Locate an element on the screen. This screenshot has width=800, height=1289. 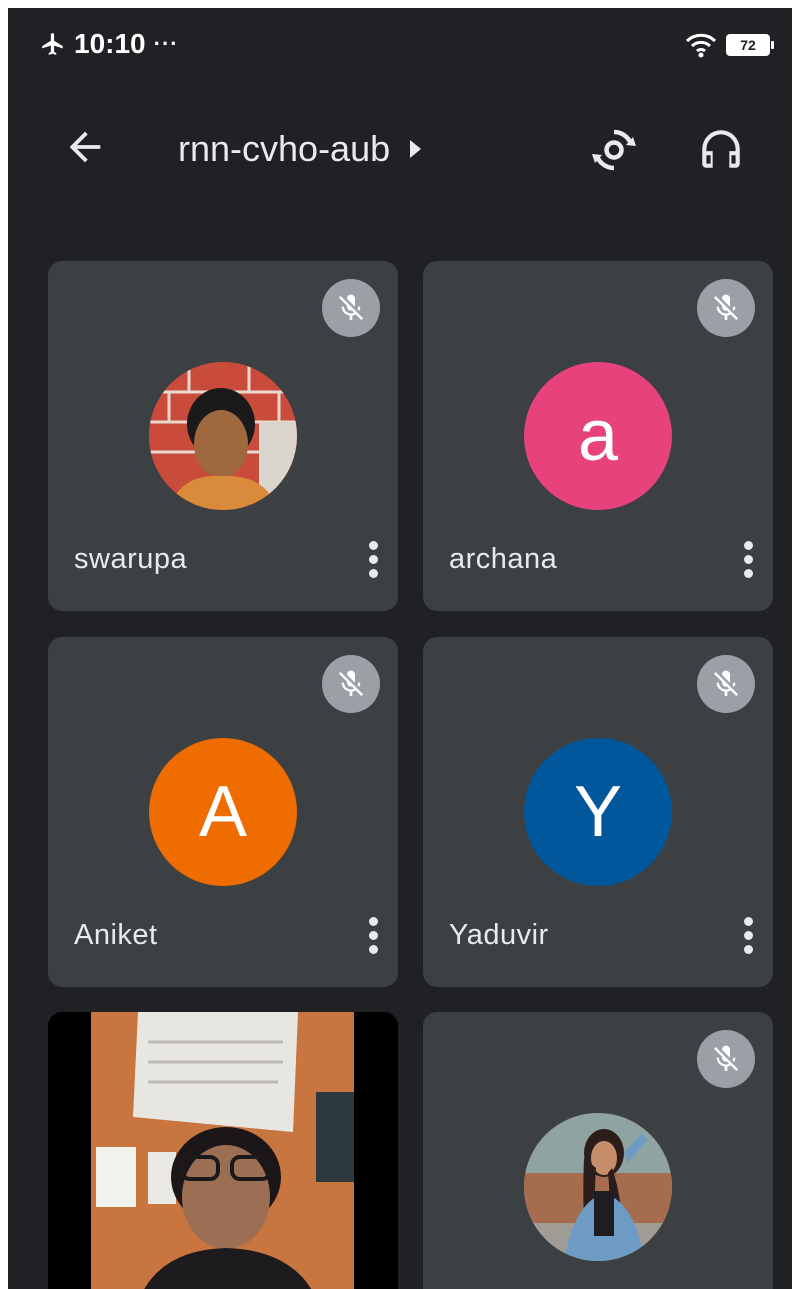
avatar-initial: a is located at coordinates (598, 436).